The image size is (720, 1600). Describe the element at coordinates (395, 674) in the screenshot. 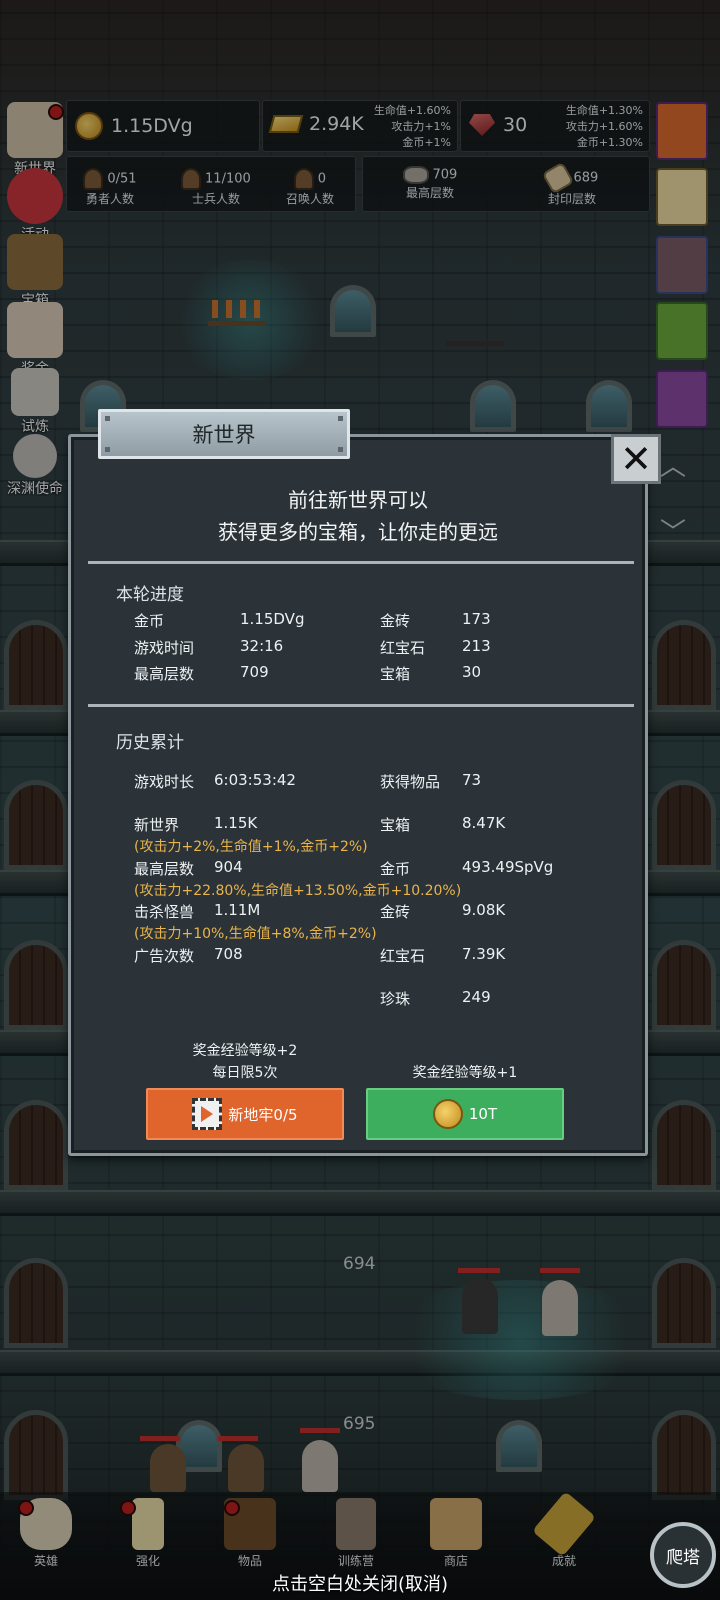

I see `current-label: 宝箱` at that location.